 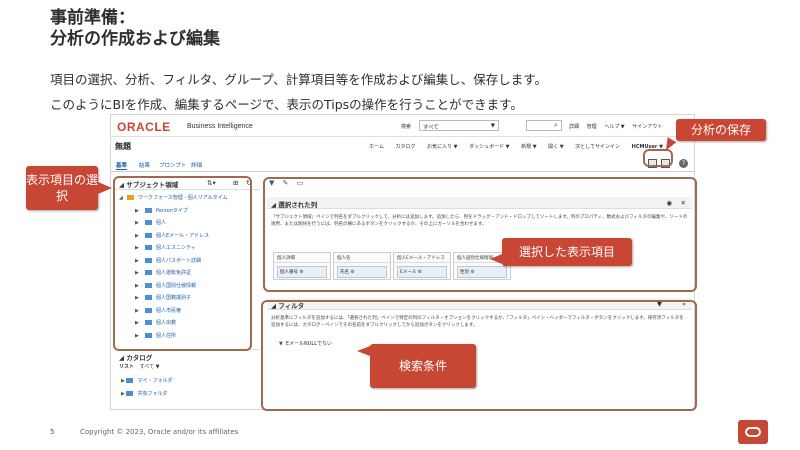 What do you see at coordinates (150, 367) in the screenshot?
I see `catalog-list-select: すべて ▼` at bounding box center [150, 367].